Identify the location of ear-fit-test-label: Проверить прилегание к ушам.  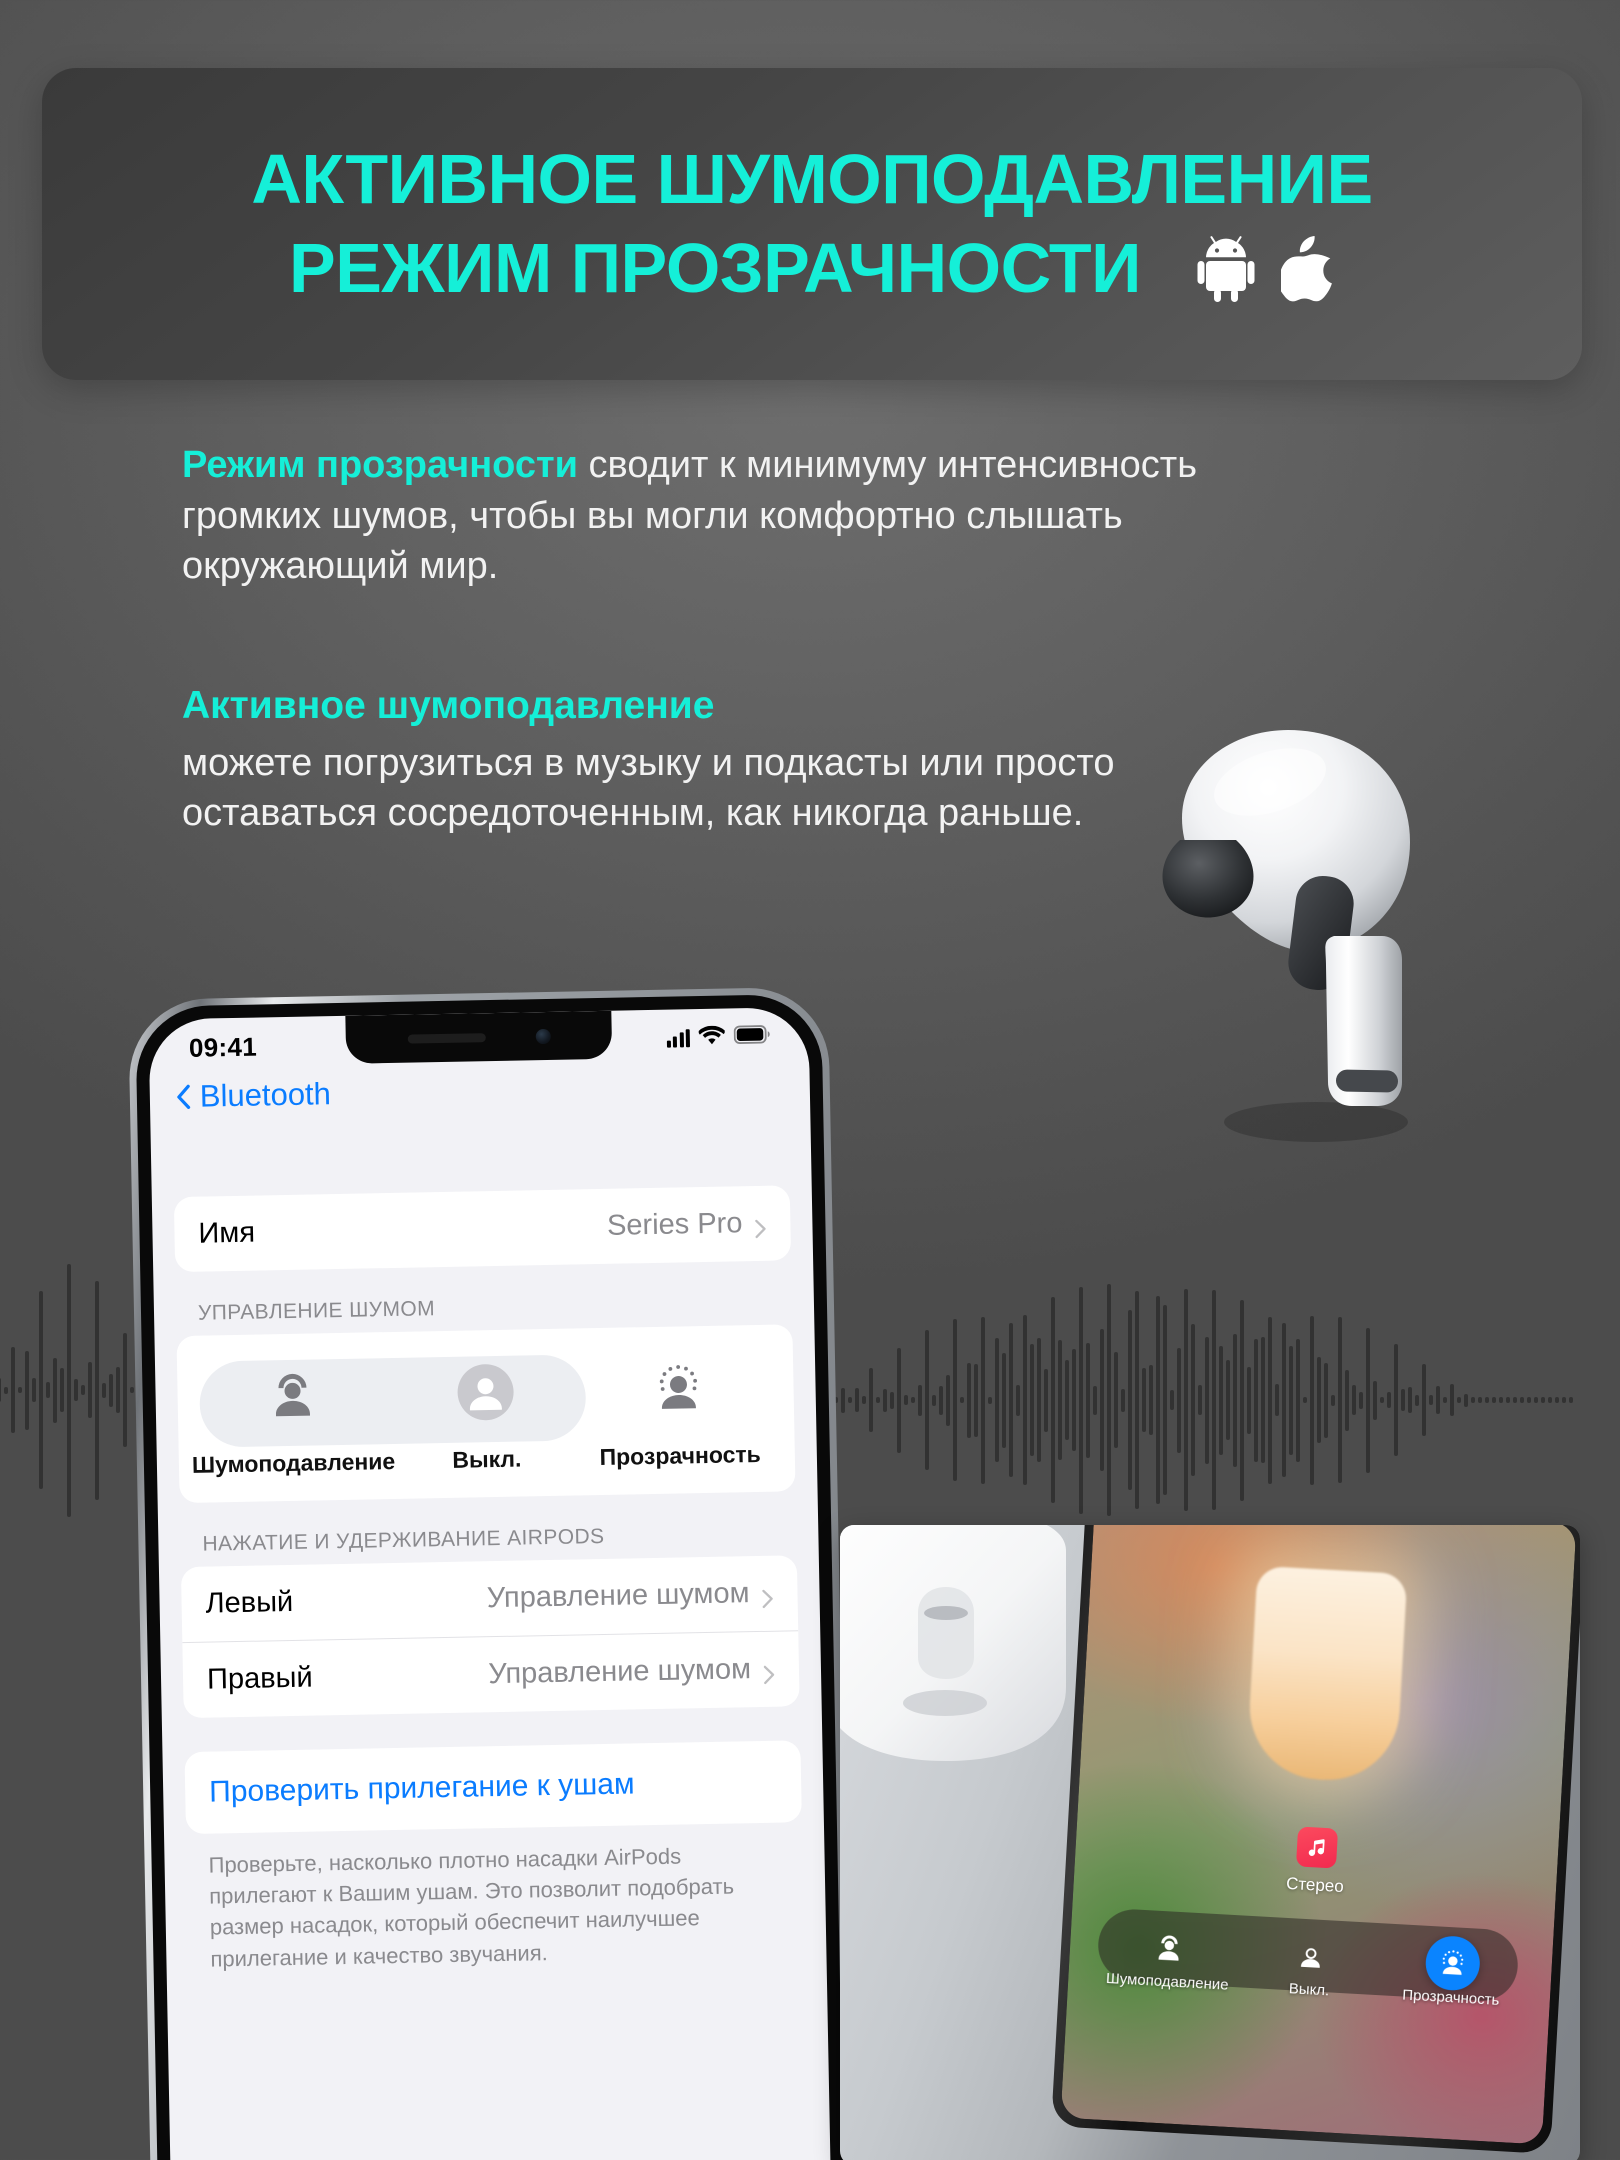
(421, 1788).